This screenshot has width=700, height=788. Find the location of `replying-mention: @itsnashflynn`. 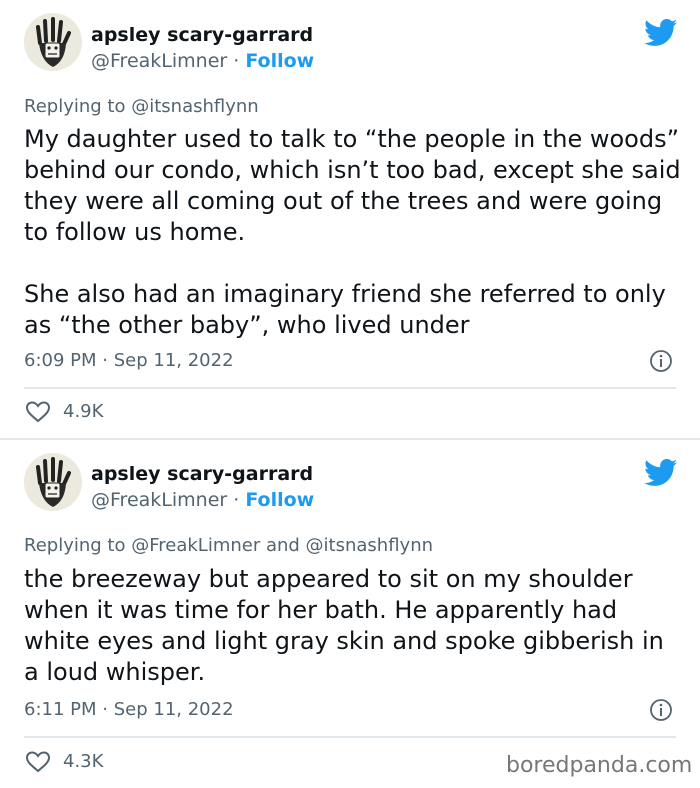

replying-mention: @itsnashflynn is located at coordinates (194, 106).